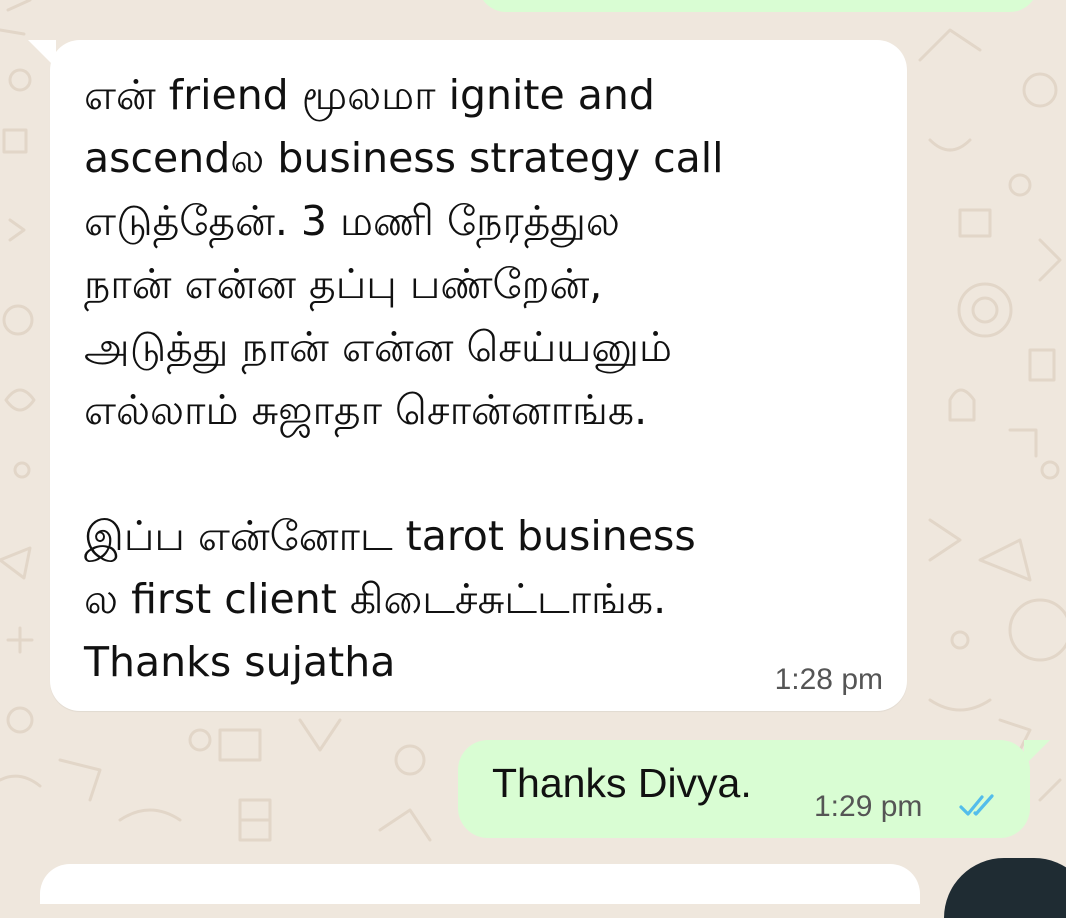 This screenshot has height=918, width=1066. What do you see at coordinates (868, 806) in the screenshot?
I see `outgoing-message-time: 1:29 pm` at bounding box center [868, 806].